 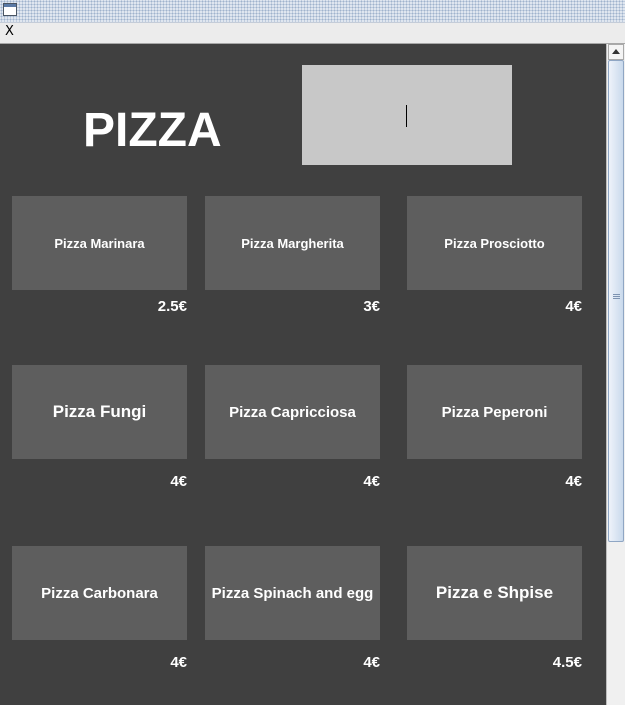 I want to click on pizza-button-prosciotto: Pizza Prosciotto, so click(x=494, y=243).